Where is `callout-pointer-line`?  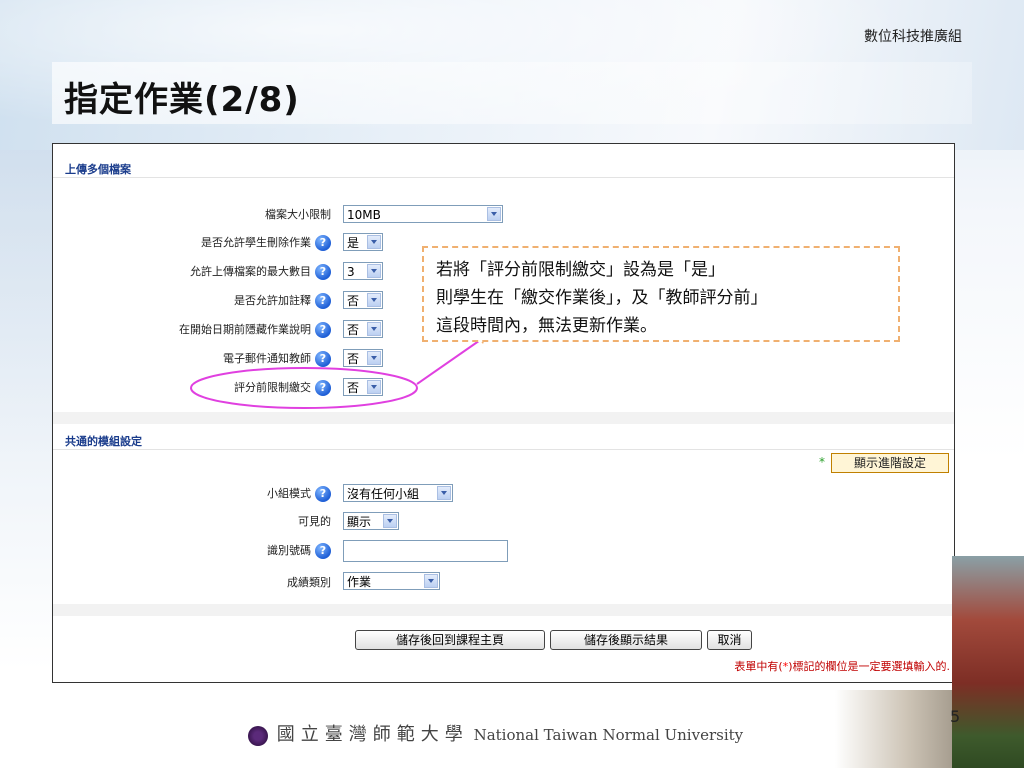 callout-pointer-line is located at coordinates (451, 360).